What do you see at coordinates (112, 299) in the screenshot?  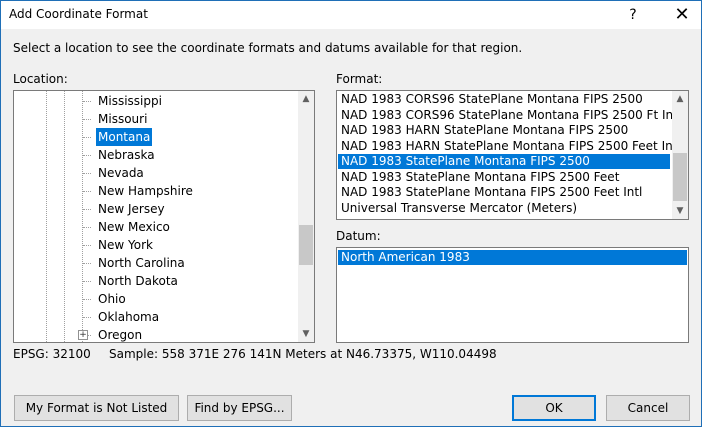 I see `tree-item: Ohio` at bounding box center [112, 299].